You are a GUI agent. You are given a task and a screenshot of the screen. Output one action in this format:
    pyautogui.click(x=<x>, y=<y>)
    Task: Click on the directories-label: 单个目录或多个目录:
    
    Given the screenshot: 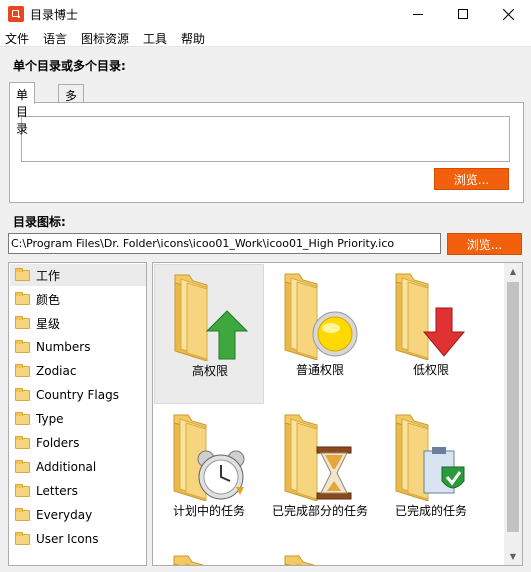 What is the action you would take?
    pyautogui.click(x=69, y=66)
    